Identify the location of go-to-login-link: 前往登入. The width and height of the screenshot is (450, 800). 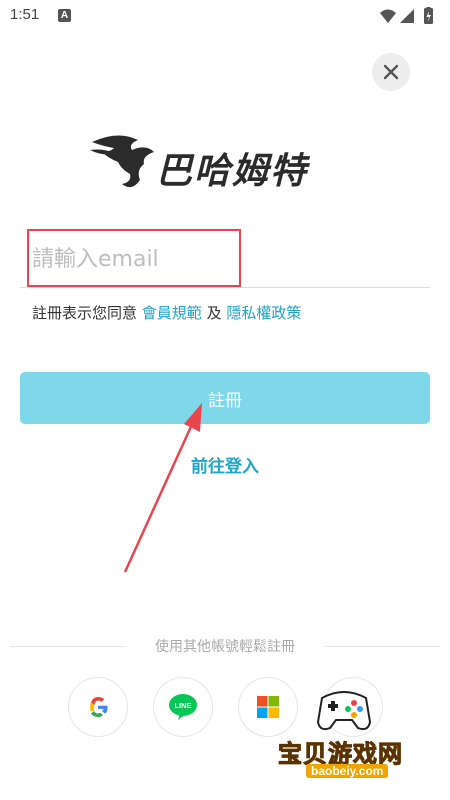
(225, 464).